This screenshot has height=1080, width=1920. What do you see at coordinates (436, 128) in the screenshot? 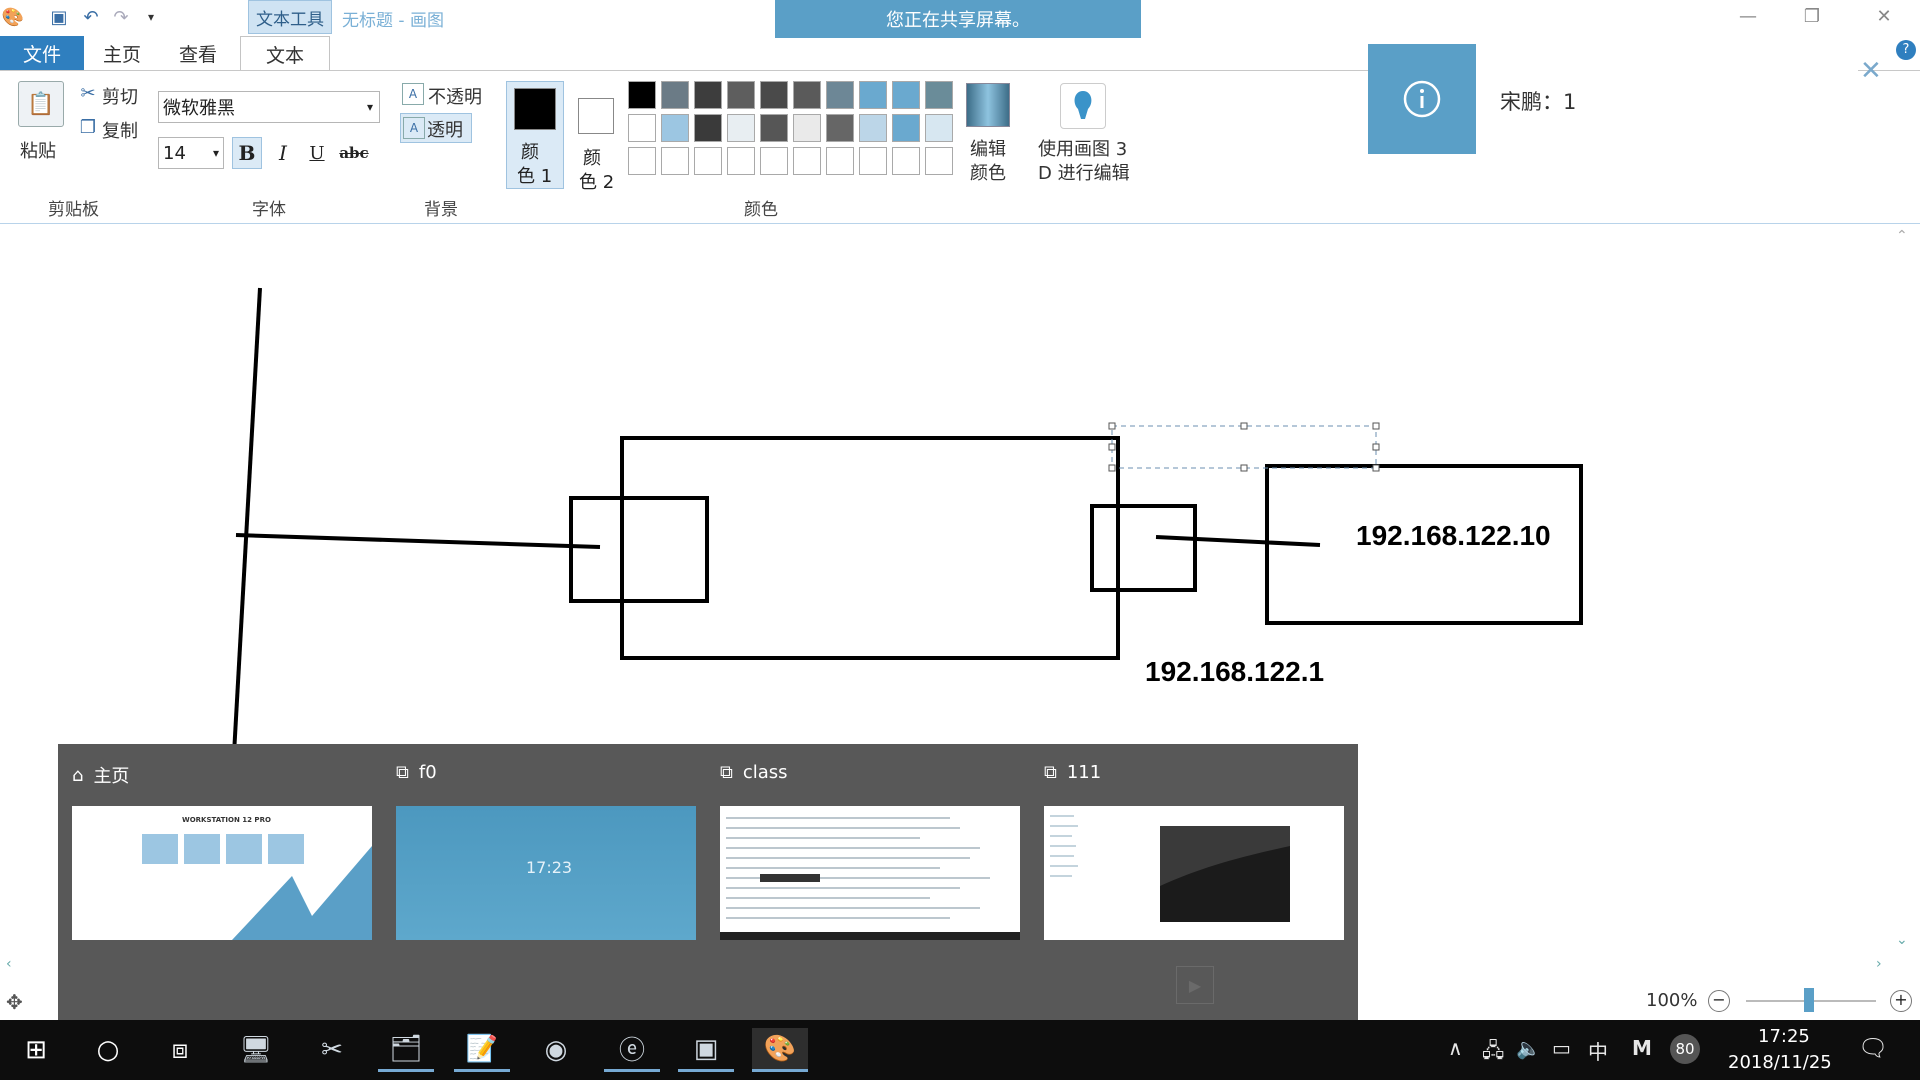
I see `transparent-button: A 透明` at bounding box center [436, 128].